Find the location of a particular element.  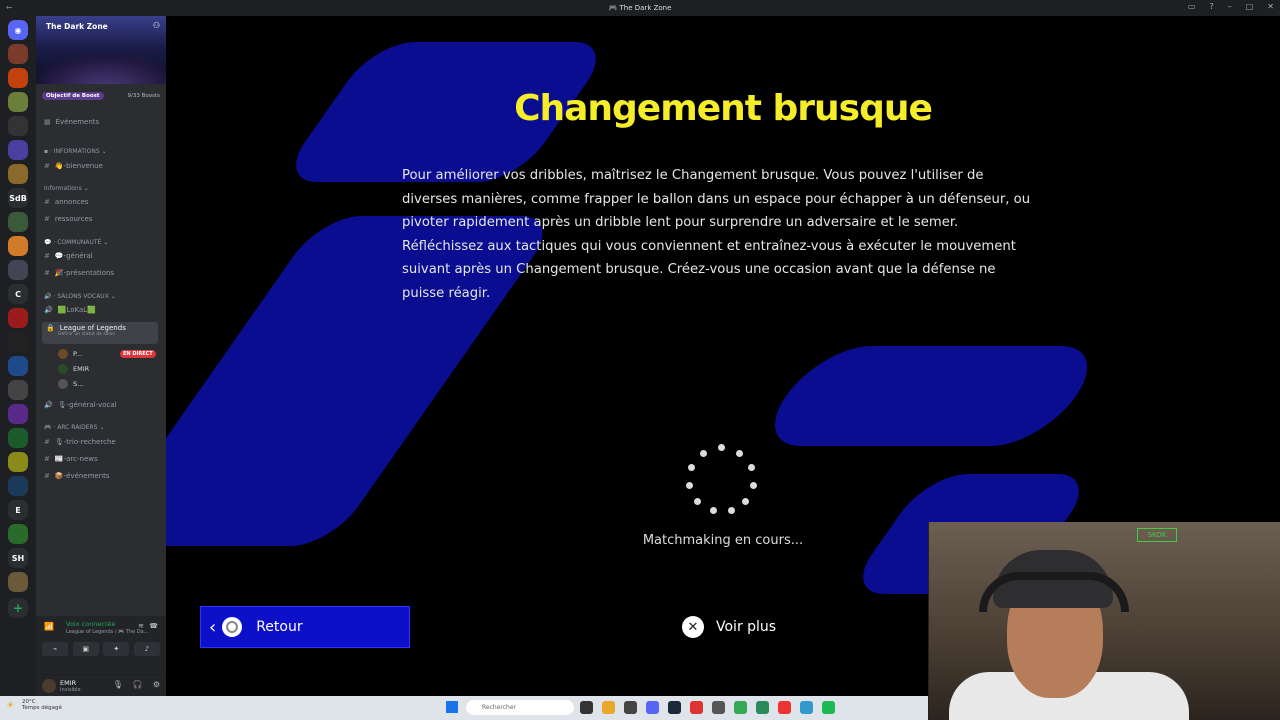

see-more-label: Voir plus is located at coordinates (746, 627).